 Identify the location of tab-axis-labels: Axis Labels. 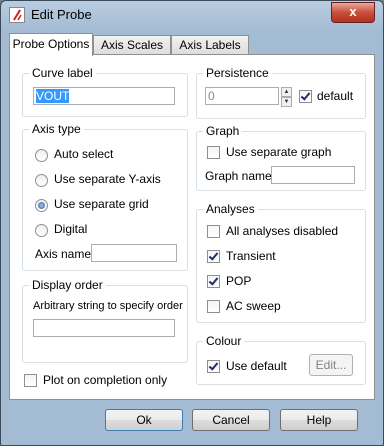
(210, 45).